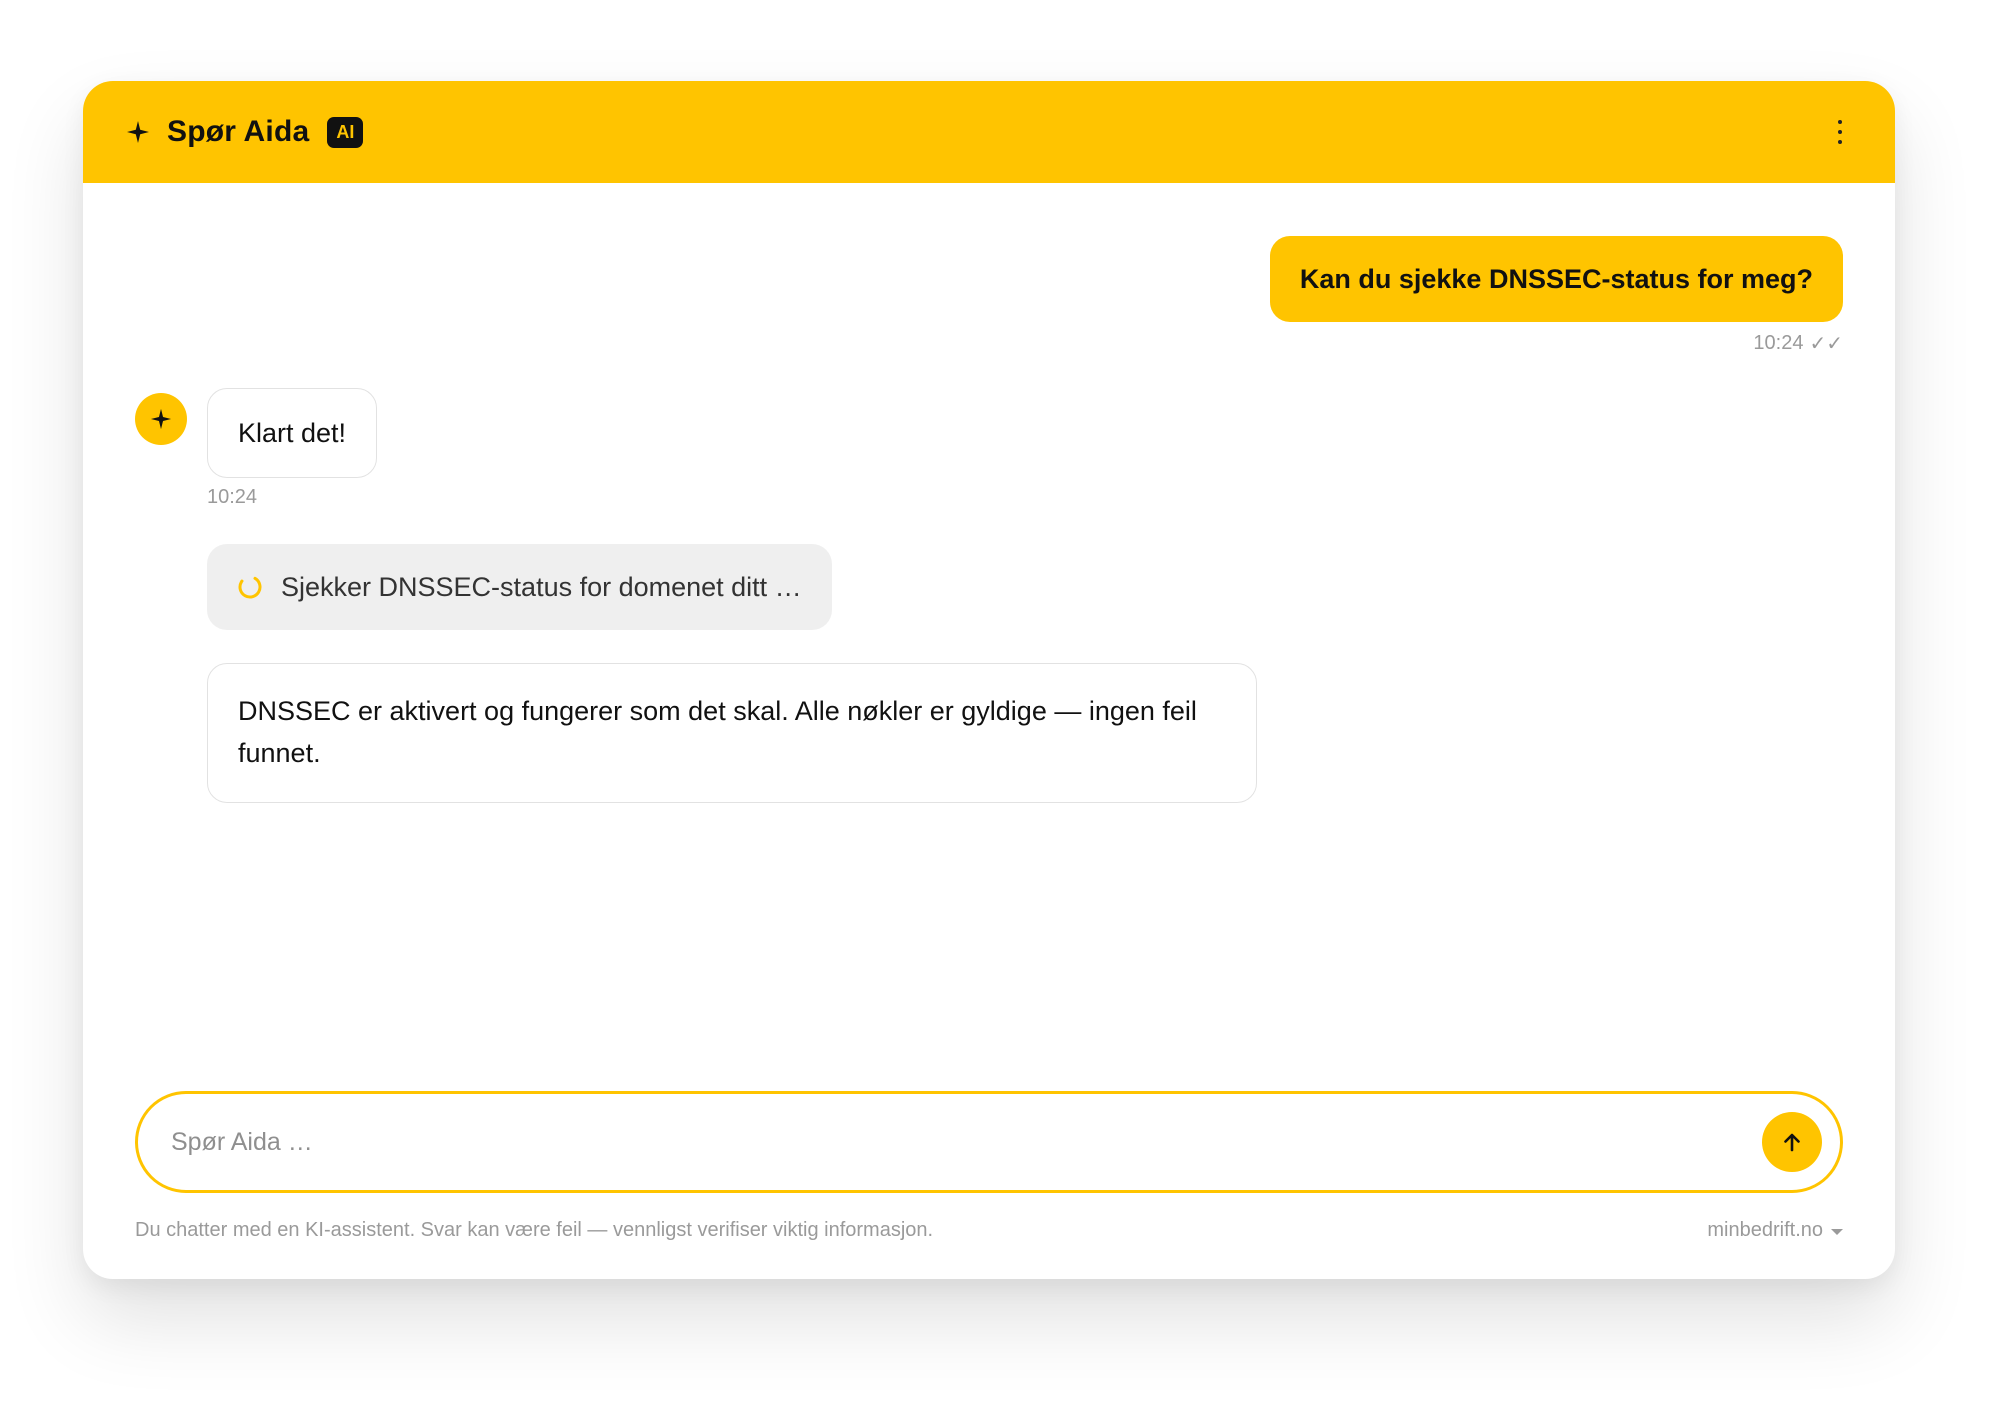  I want to click on bot-avatar, so click(161, 419).